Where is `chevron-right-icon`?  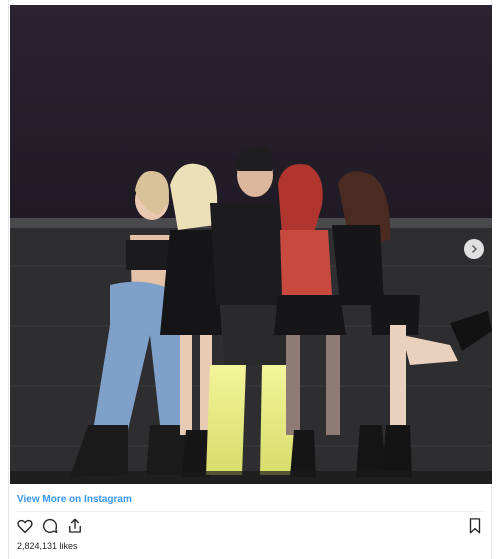
chevron-right-icon is located at coordinates (474, 249).